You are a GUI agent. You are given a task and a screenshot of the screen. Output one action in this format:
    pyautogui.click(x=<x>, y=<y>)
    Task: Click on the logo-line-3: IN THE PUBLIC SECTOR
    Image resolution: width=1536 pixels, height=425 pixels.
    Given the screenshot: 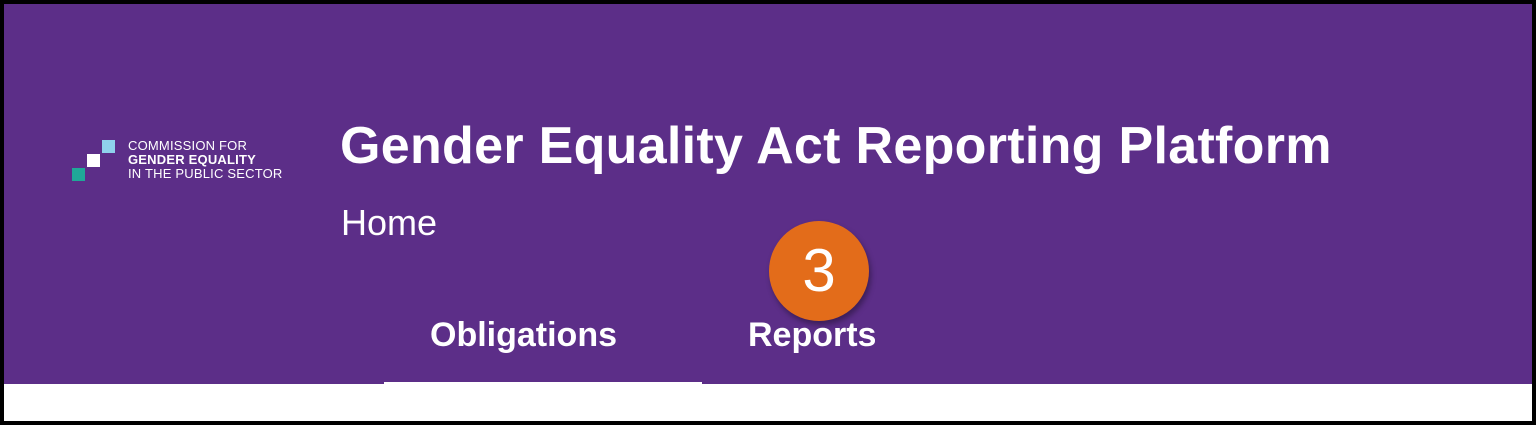 What is the action you would take?
    pyautogui.click(x=205, y=173)
    